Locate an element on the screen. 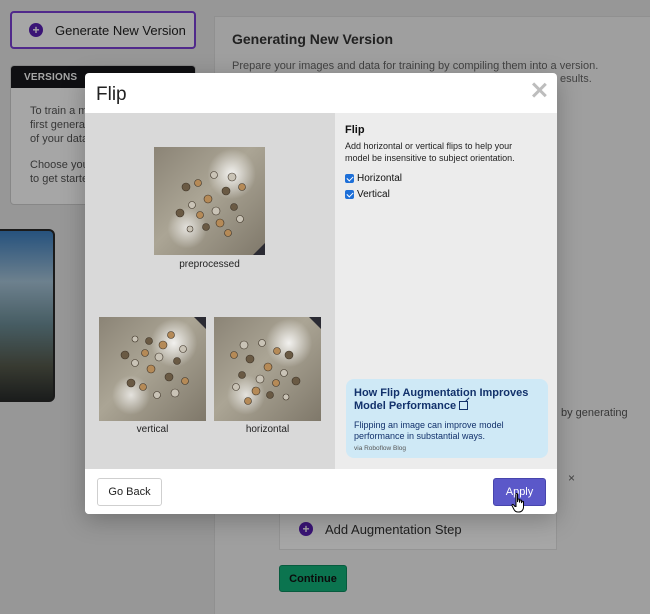  vertical-caption: vertical is located at coordinates (152, 429).